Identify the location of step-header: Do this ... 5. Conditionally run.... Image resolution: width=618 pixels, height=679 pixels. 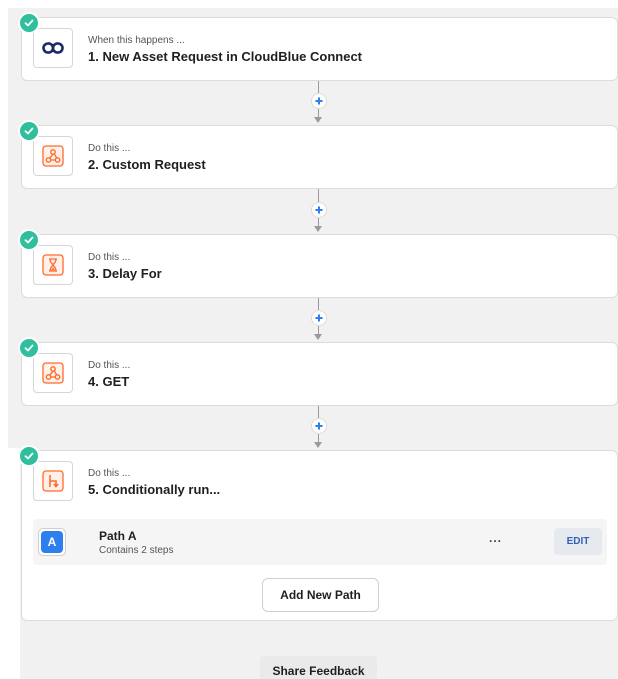
(317, 480).